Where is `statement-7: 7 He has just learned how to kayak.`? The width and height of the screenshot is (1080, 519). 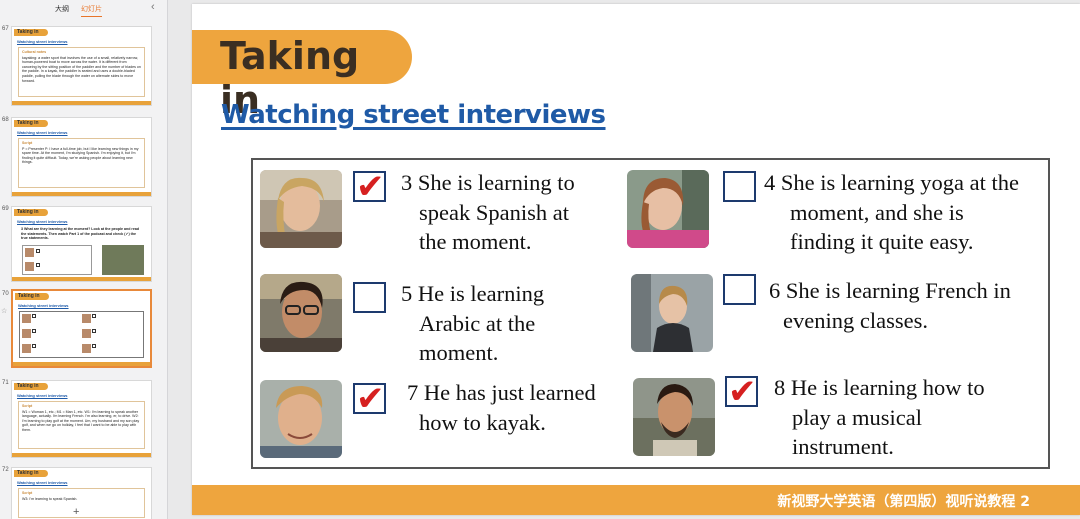 statement-7: 7 He has just learned how to kayak. is located at coordinates (501, 407).